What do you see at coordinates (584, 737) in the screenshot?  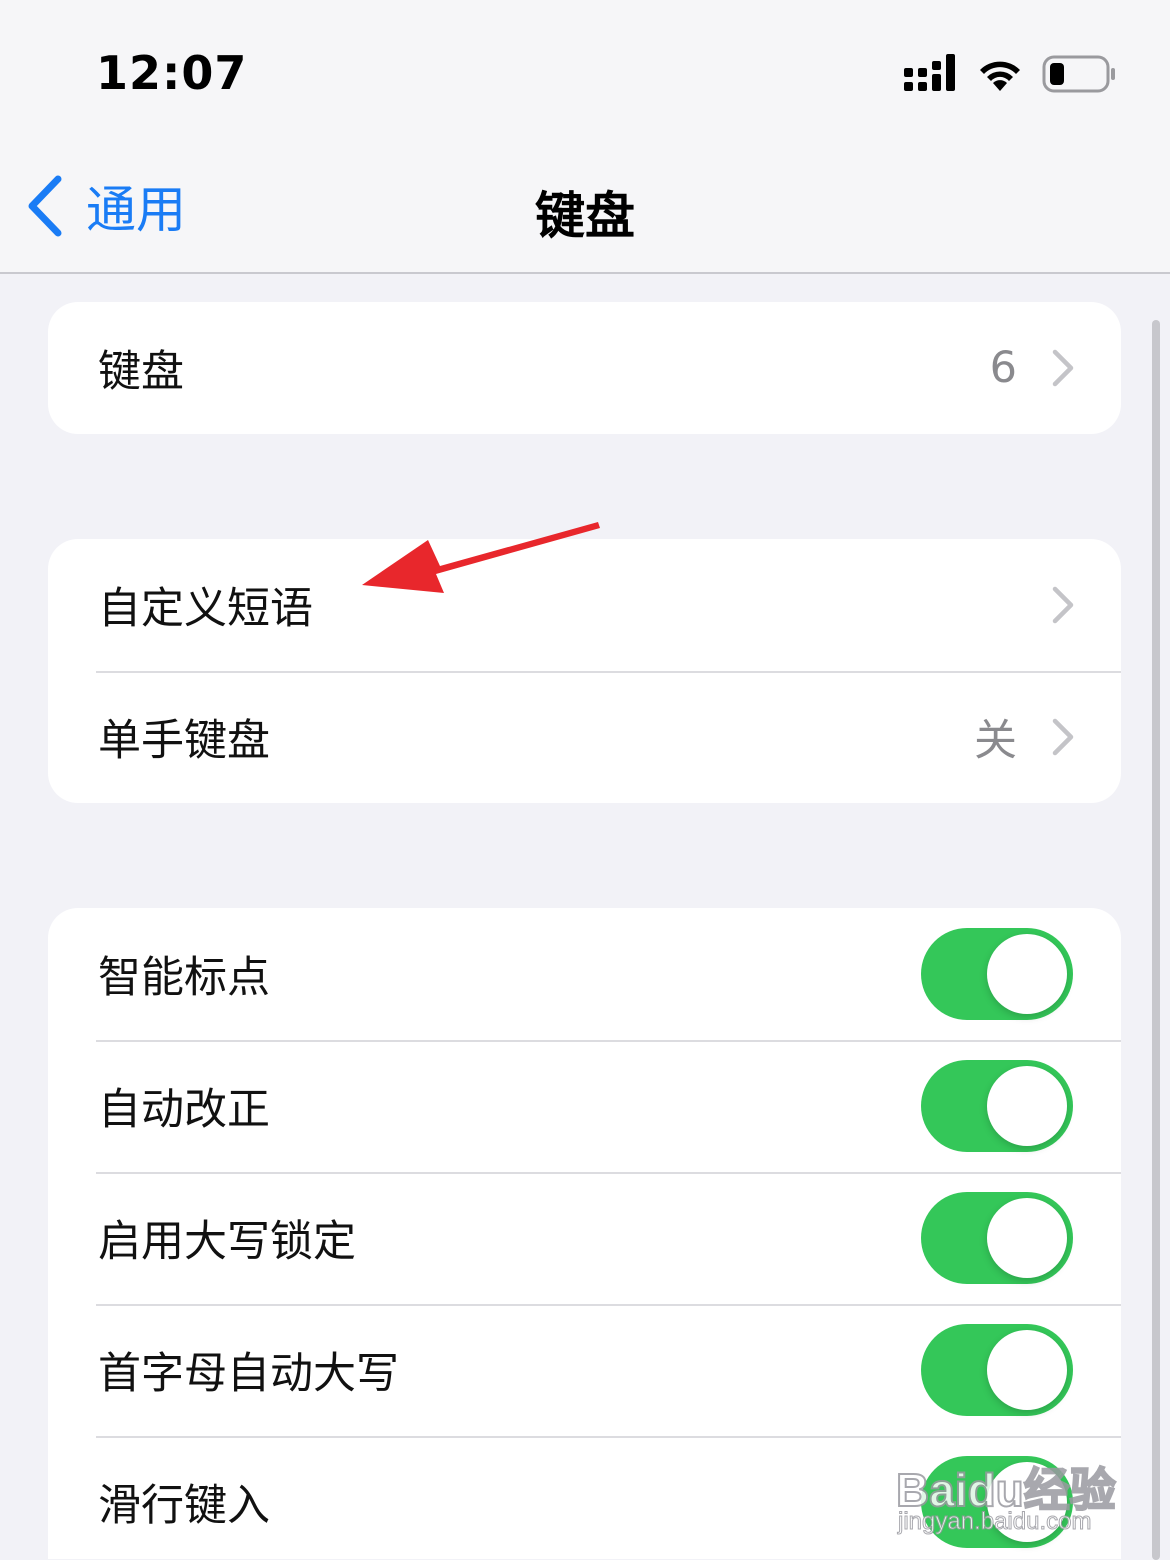 I see `row-one-handed-keyboard: 单手键盘 关` at bounding box center [584, 737].